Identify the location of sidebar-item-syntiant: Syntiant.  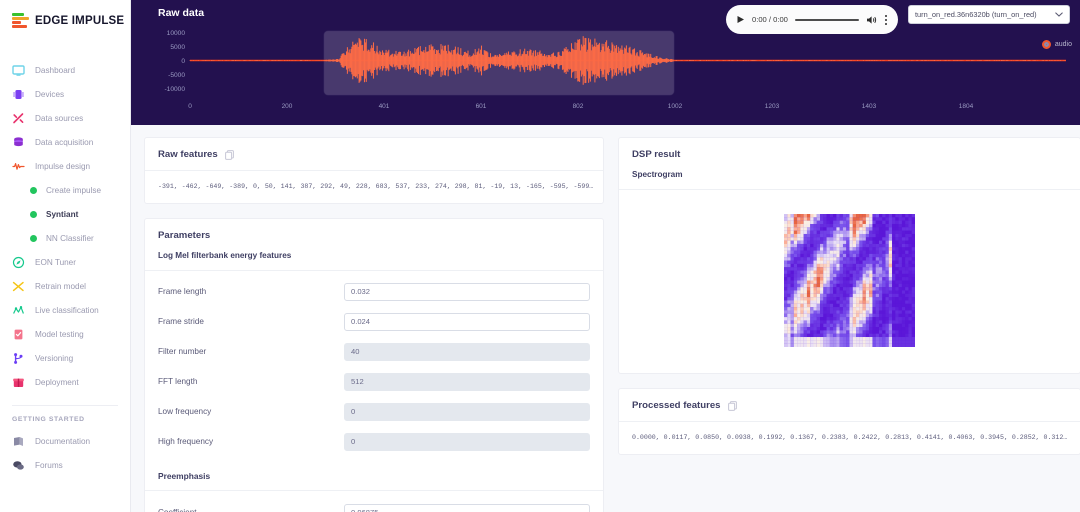
(65, 214).